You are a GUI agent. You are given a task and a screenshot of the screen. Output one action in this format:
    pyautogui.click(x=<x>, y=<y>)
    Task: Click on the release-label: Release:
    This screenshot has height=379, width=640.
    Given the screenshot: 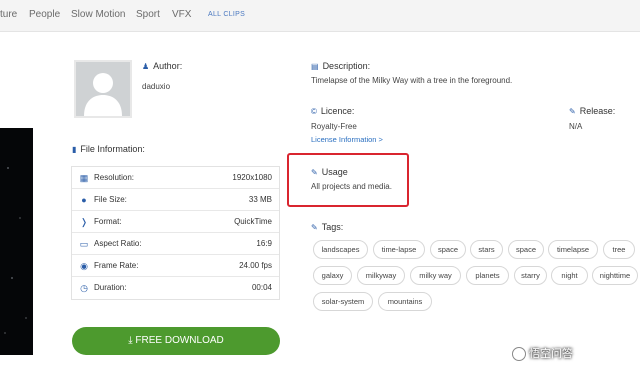 What is the action you would take?
    pyautogui.click(x=597, y=111)
    